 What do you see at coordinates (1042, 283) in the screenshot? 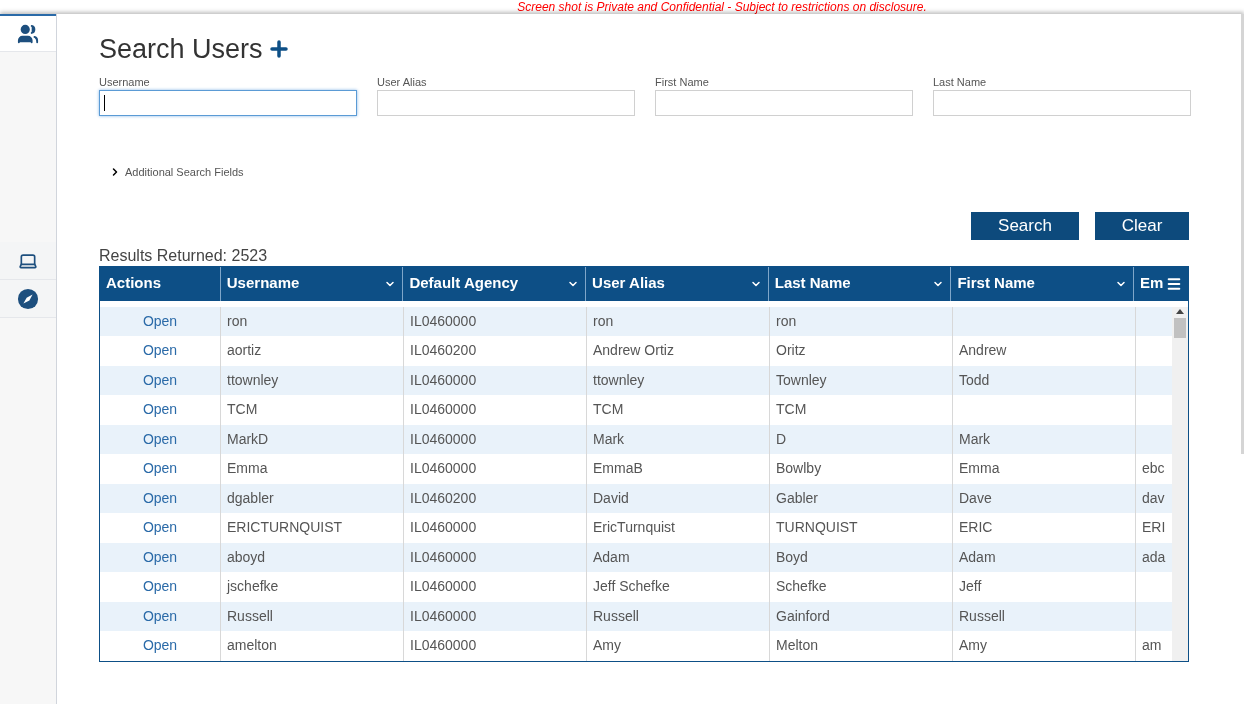
I see `column-header: First Name` at bounding box center [1042, 283].